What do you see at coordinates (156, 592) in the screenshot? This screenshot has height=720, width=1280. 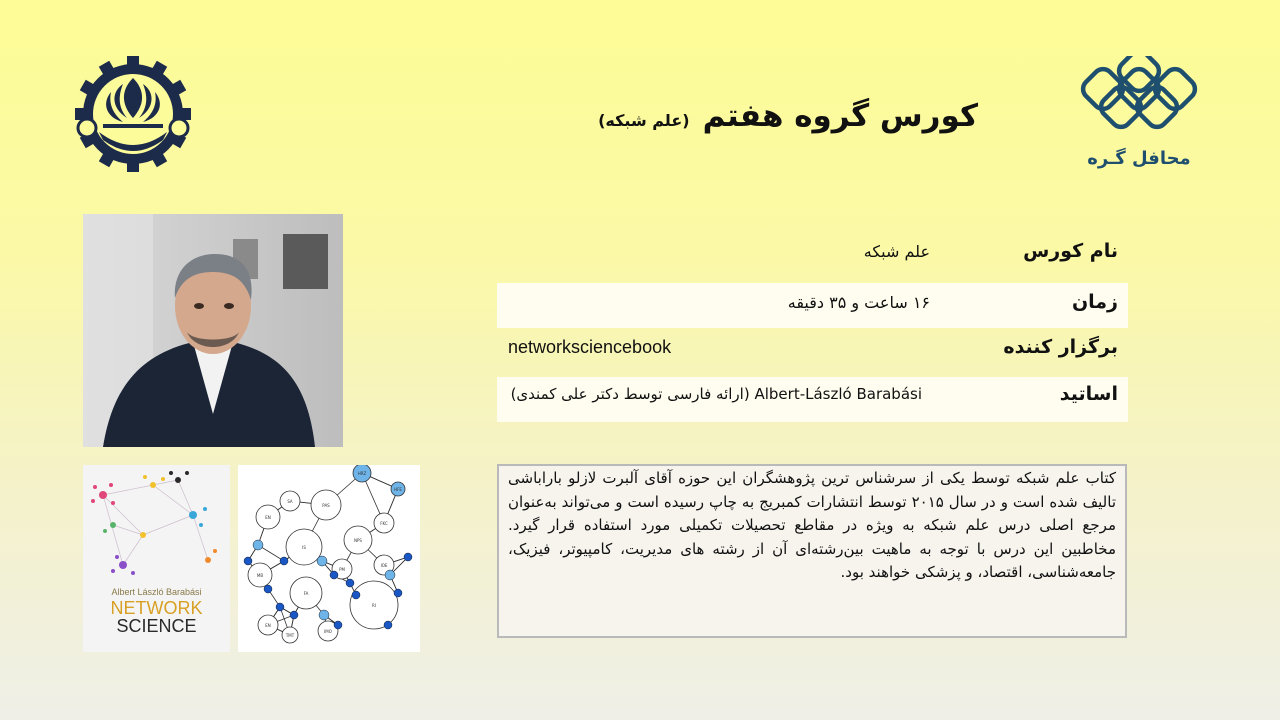 I see `book-author: Albert László Barabási` at bounding box center [156, 592].